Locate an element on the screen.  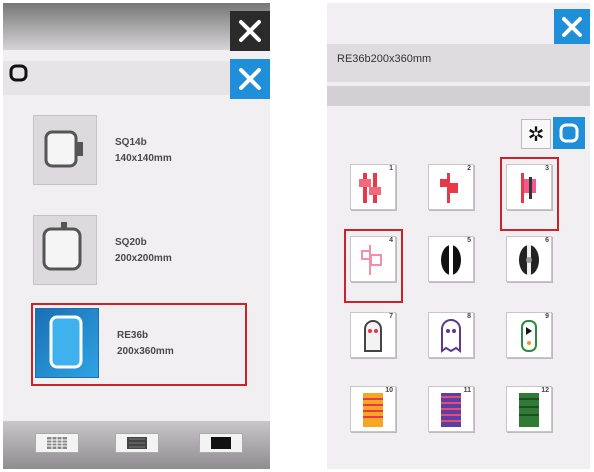
design-tile-1: 1 is located at coordinates (373, 187).